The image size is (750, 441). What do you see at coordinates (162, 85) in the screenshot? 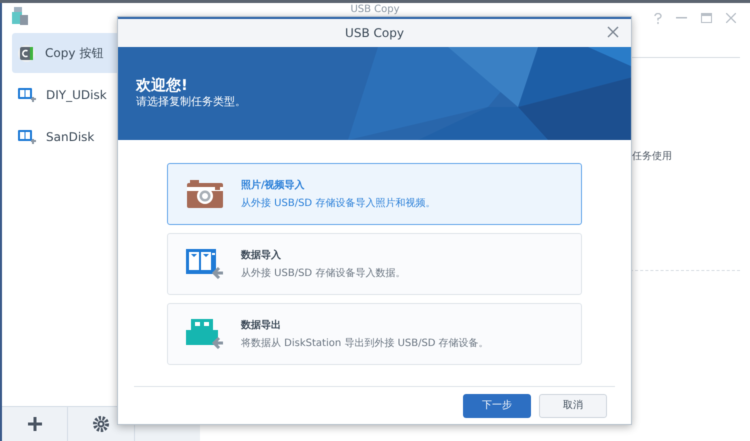
I see `banner-title: 欢迎您!` at bounding box center [162, 85].